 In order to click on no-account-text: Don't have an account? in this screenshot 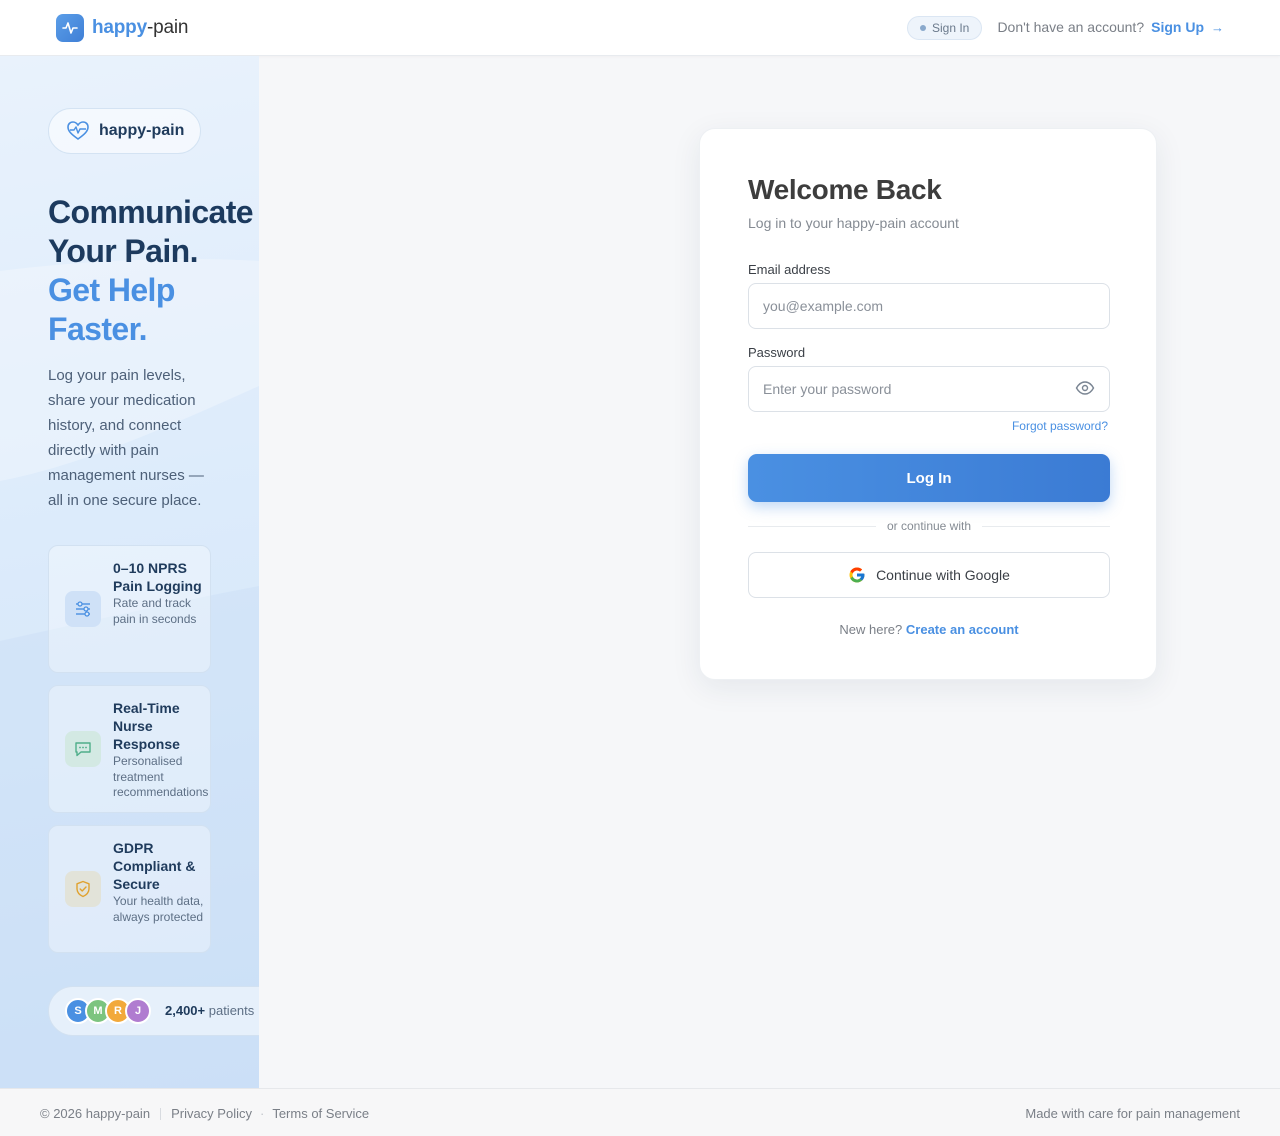, I will do `click(1071, 27)`.